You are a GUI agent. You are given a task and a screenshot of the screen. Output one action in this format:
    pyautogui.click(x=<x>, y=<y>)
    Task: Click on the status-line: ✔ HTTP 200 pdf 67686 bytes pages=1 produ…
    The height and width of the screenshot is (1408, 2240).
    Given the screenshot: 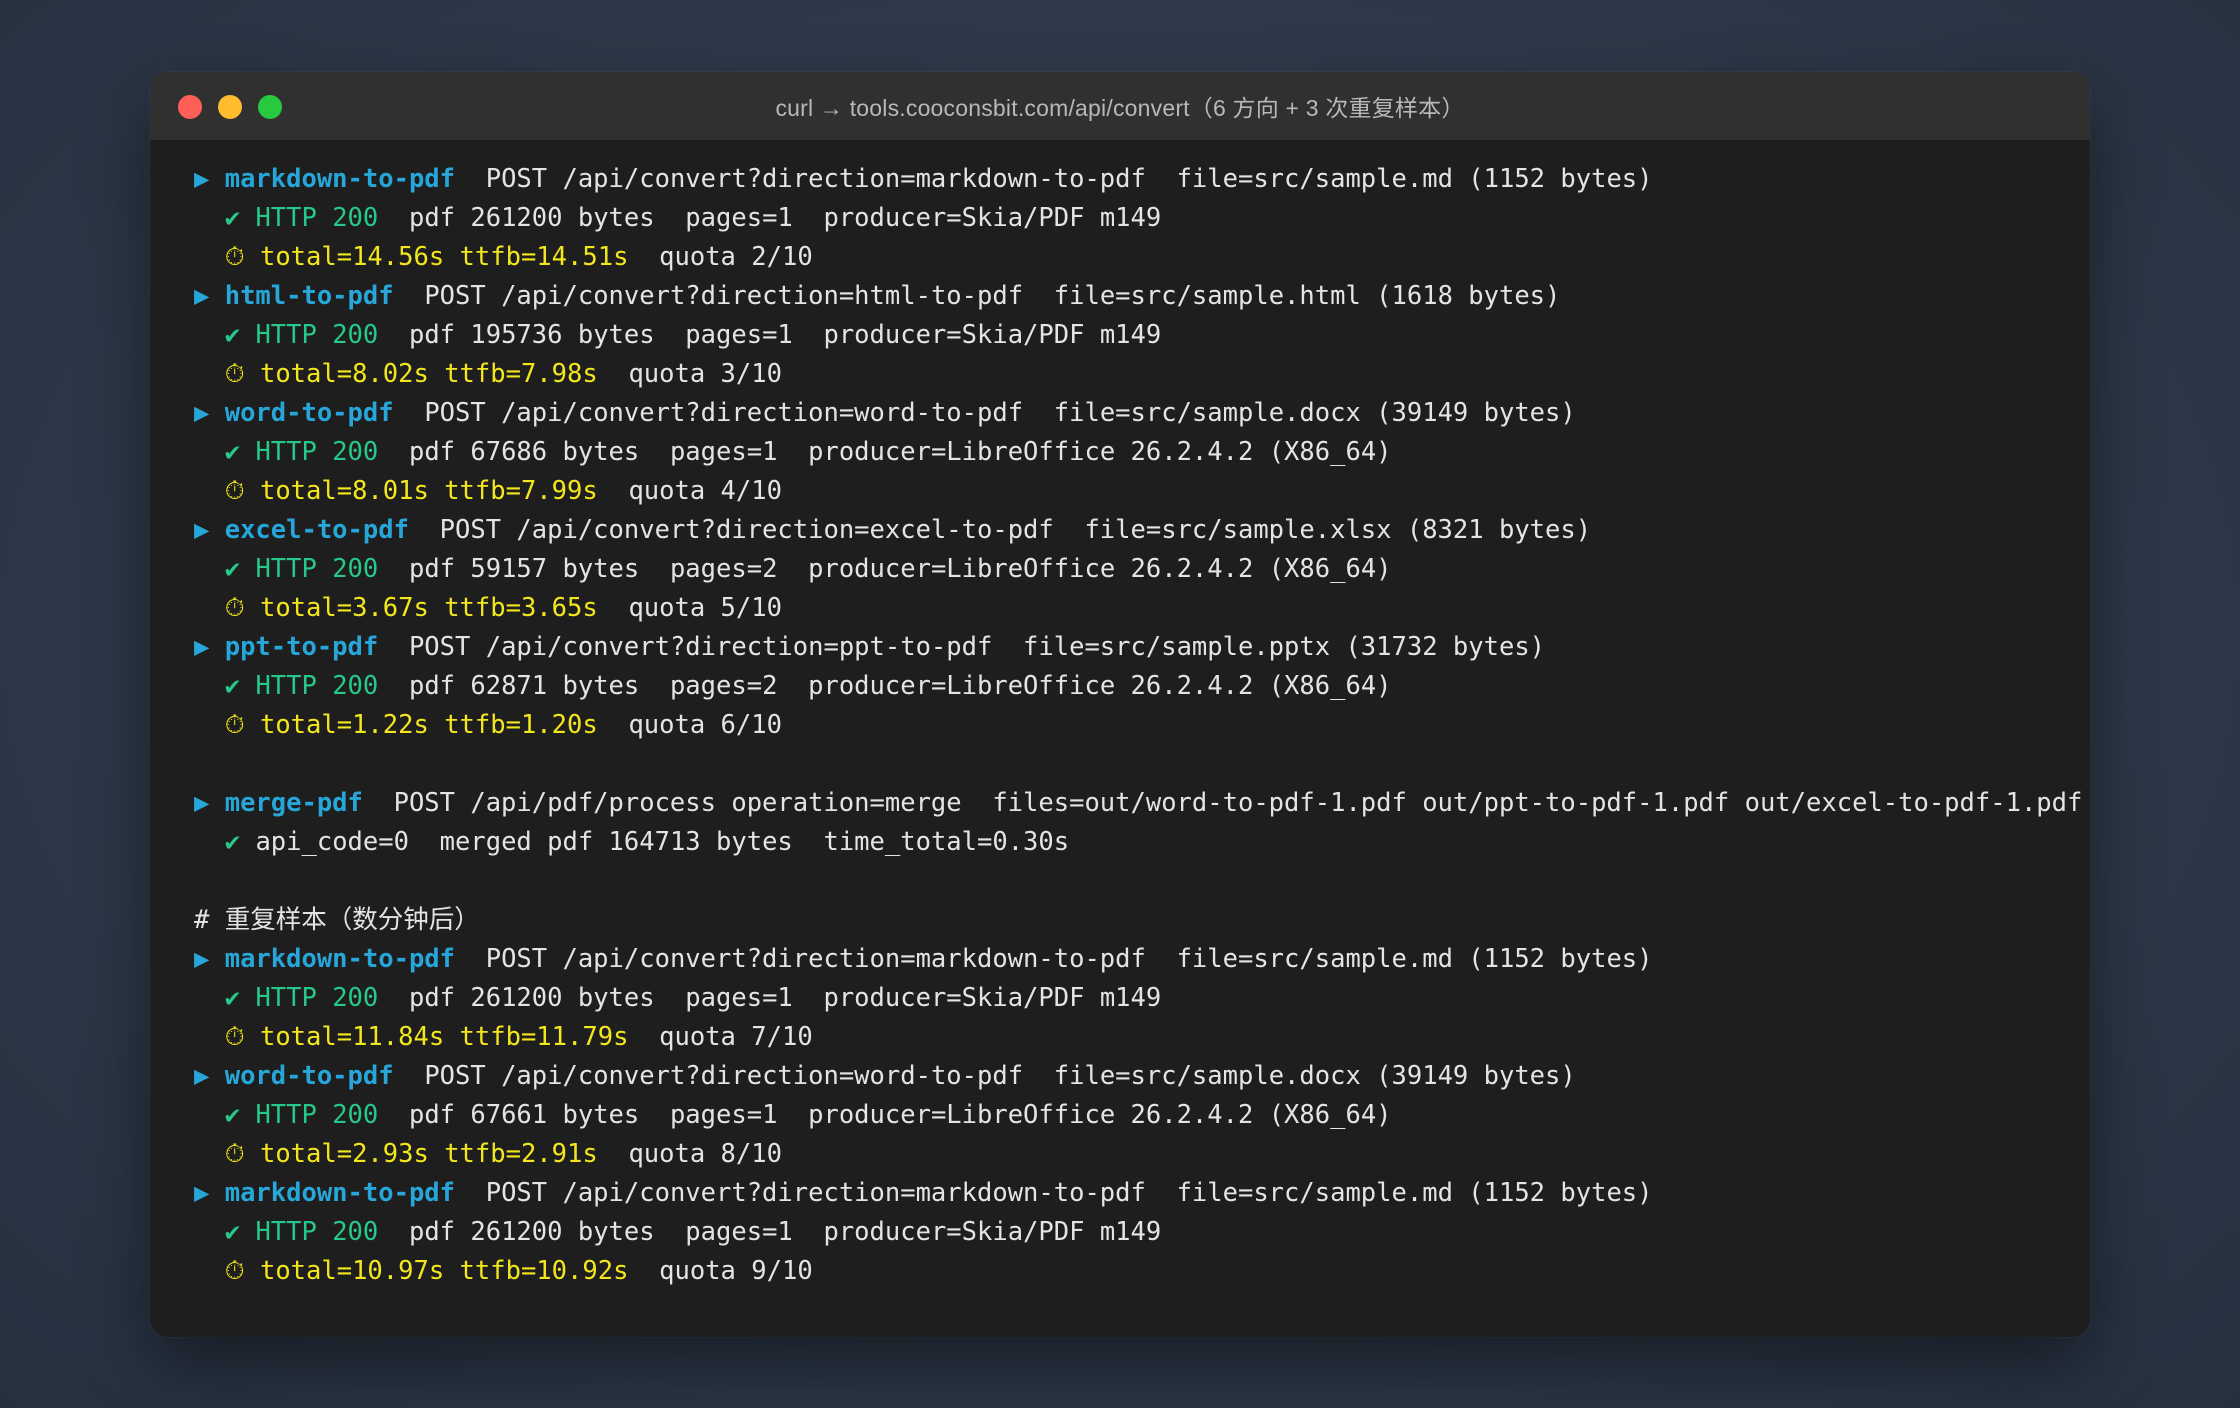 What is the action you would take?
    pyautogui.click(x=1142, y=452)
    